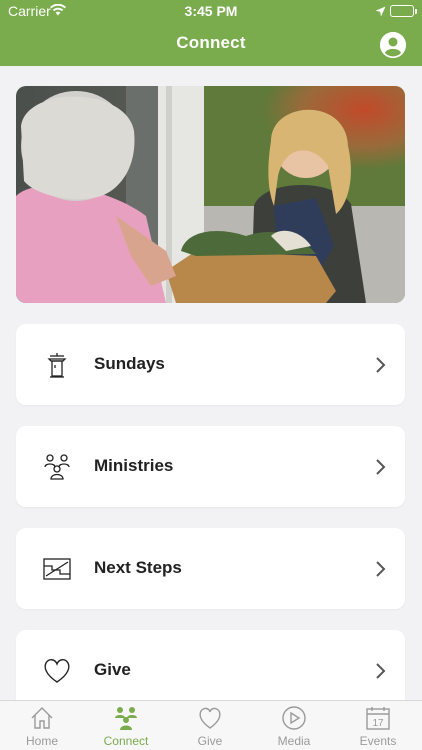 The height and width of the screenshot is (750, 422). I want to click on tab-give: Give, so click(210, 725).